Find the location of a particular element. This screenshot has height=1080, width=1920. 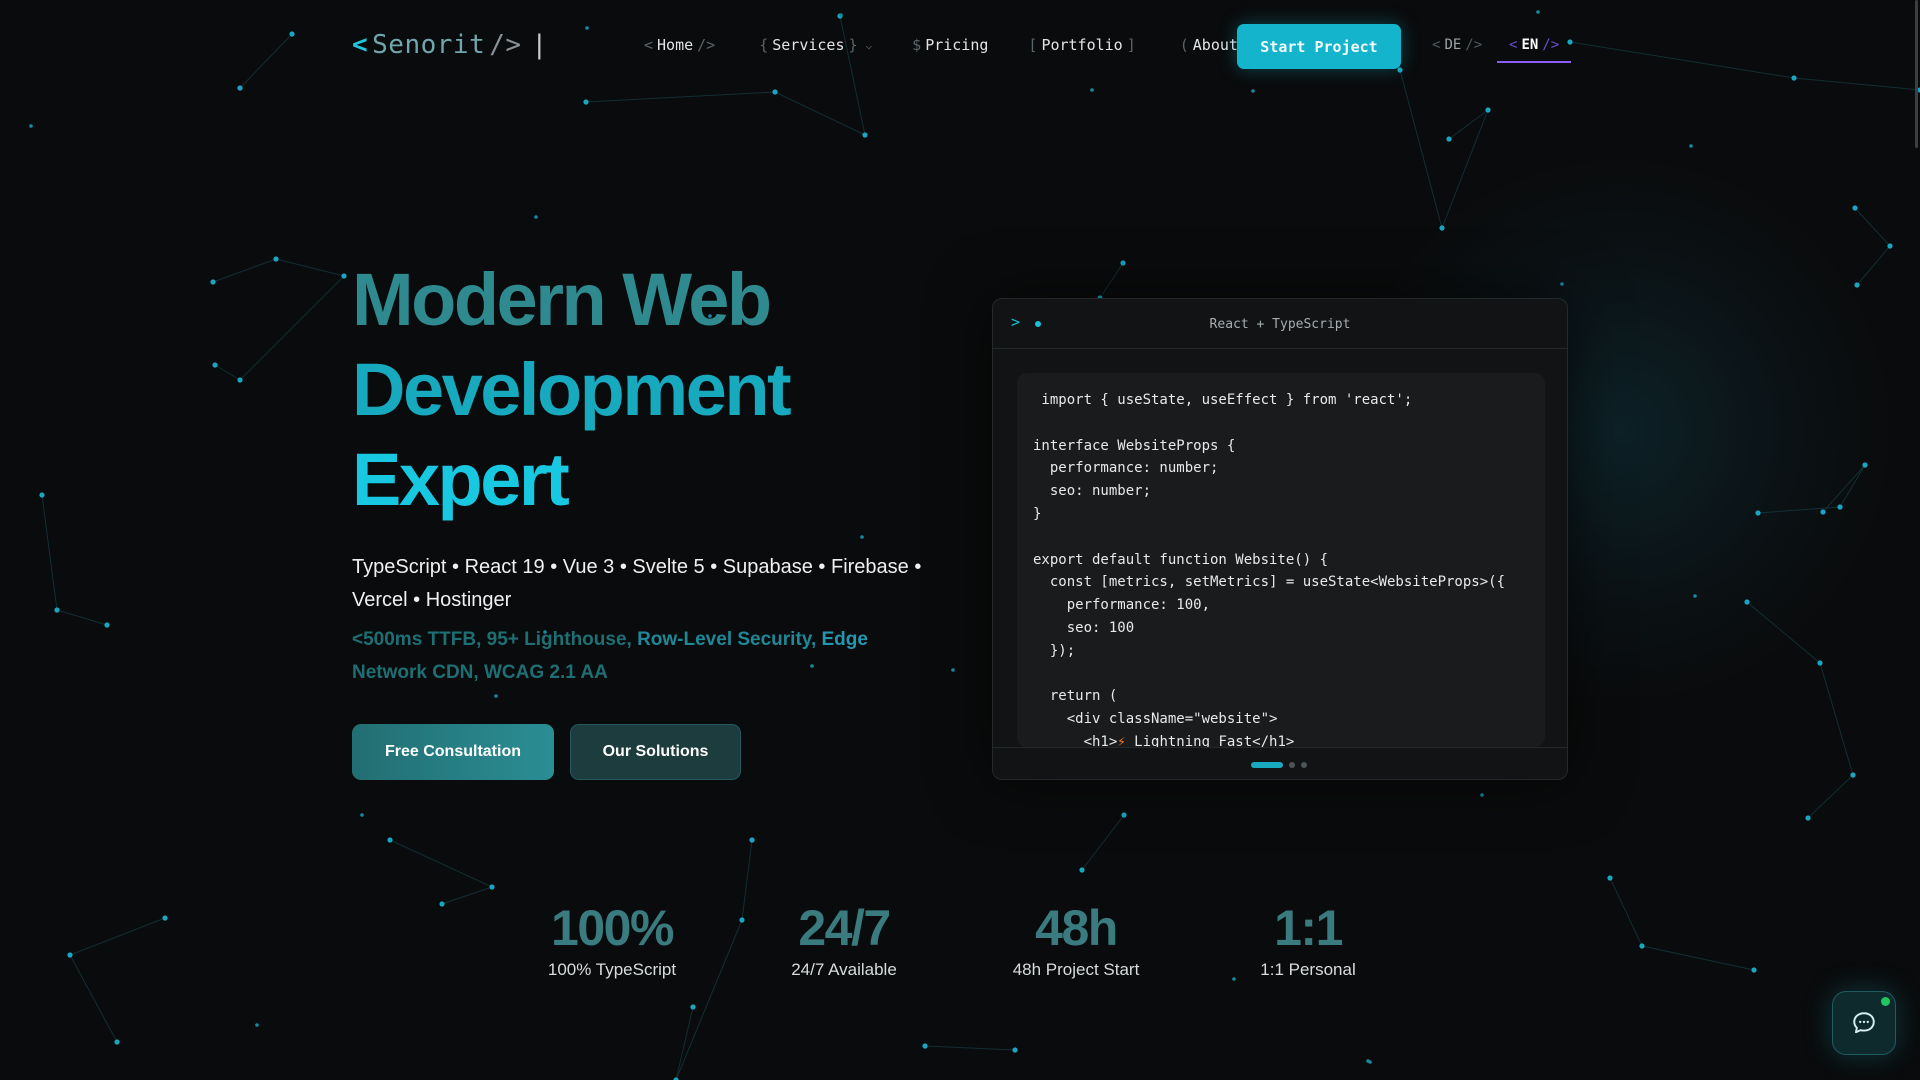

nav-services-close: } is located at coordinates (853, 45).